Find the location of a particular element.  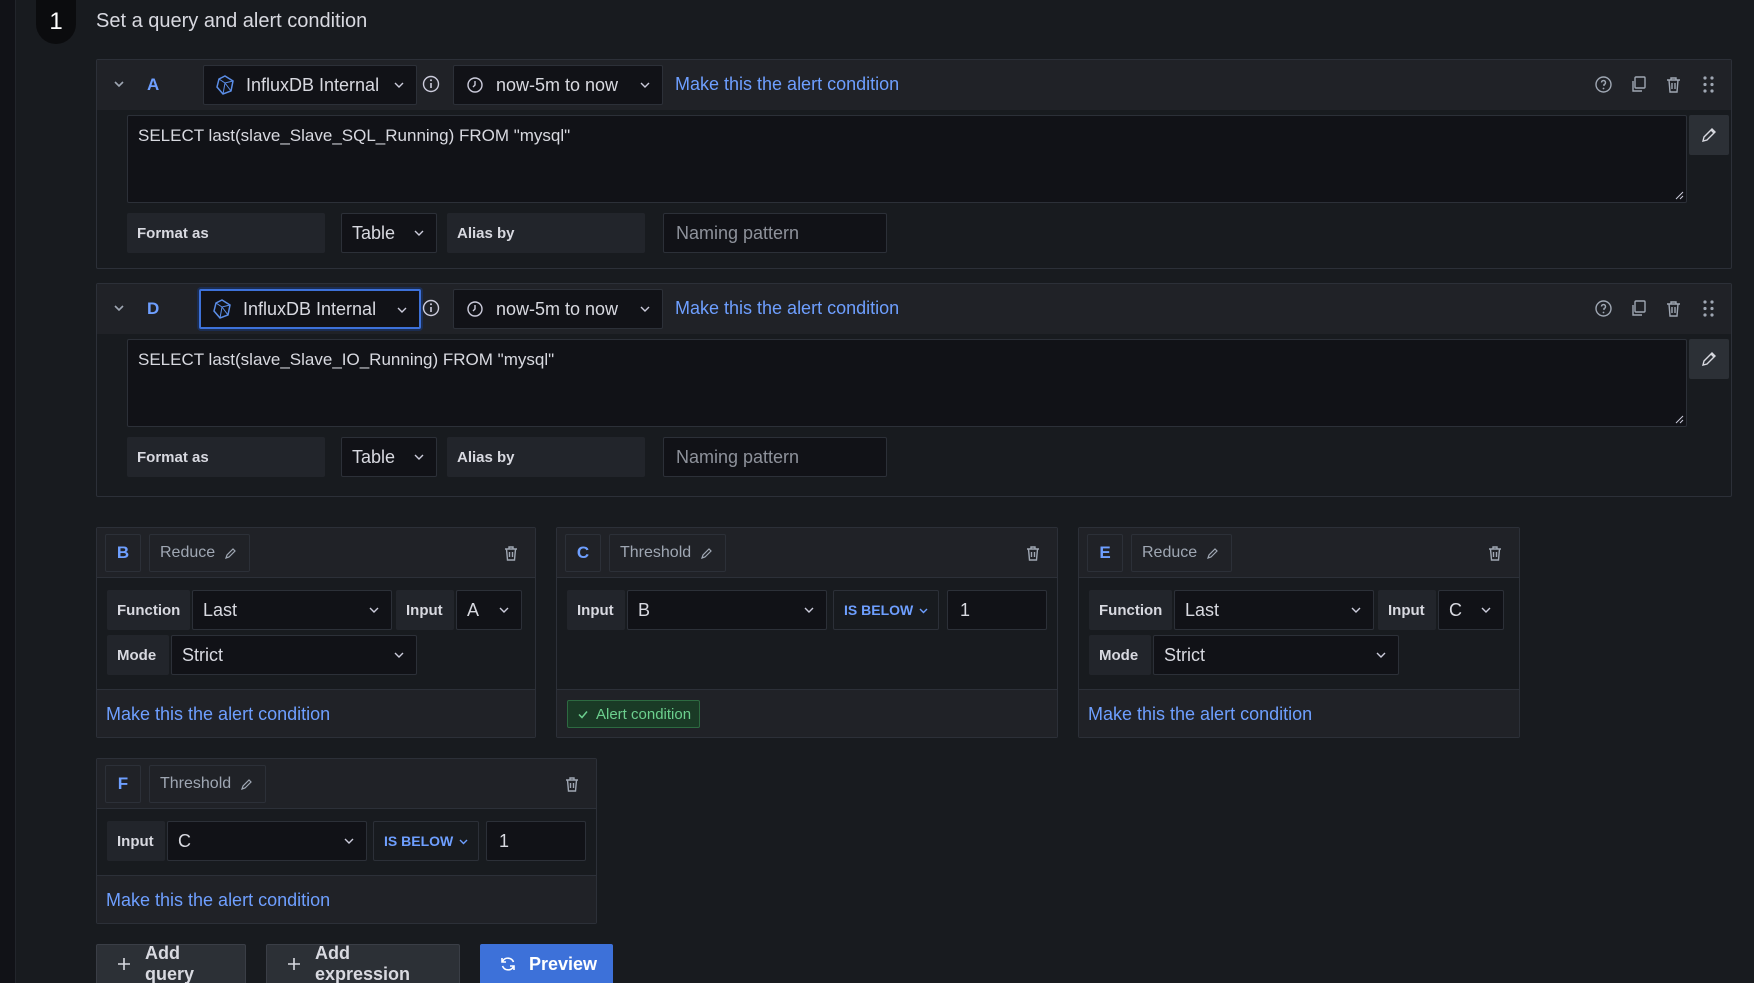

input-select: A is located at coordinates (489, 610).